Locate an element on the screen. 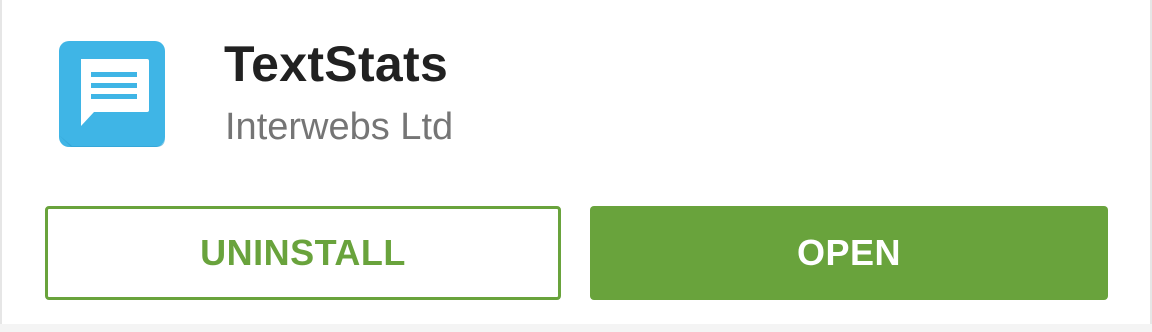 The height and width of the screenshot is (332, 1152). uninstall-button: UNINSTALL is located at coordinates (303, 253).